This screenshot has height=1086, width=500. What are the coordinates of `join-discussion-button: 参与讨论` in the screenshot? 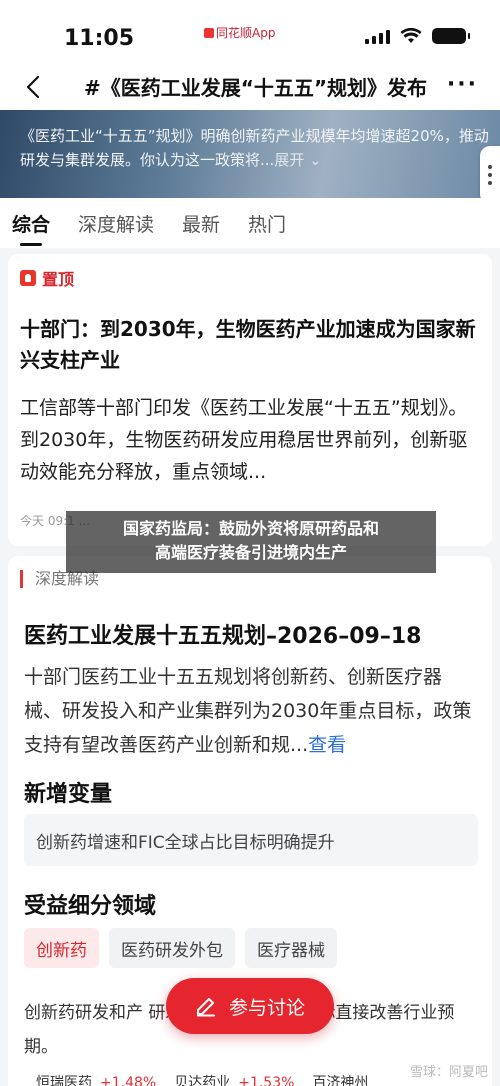 It's located at (250, 1006).